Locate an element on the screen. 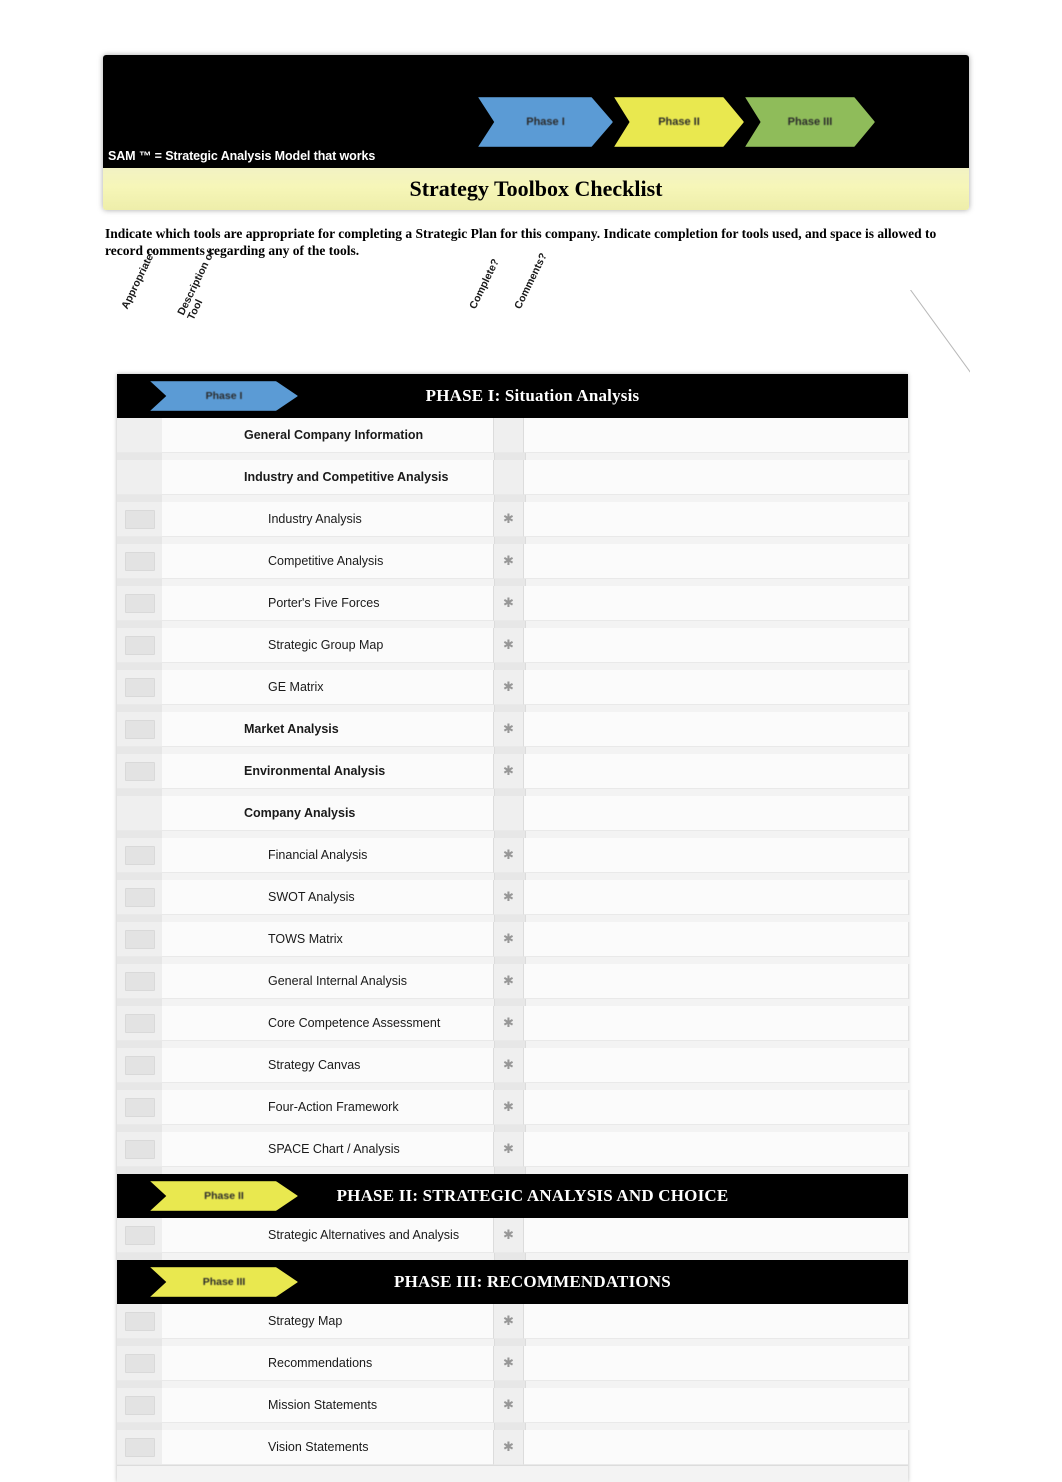  tool-name-cell: General Internal Analysis is located at coordinates (328, 981).